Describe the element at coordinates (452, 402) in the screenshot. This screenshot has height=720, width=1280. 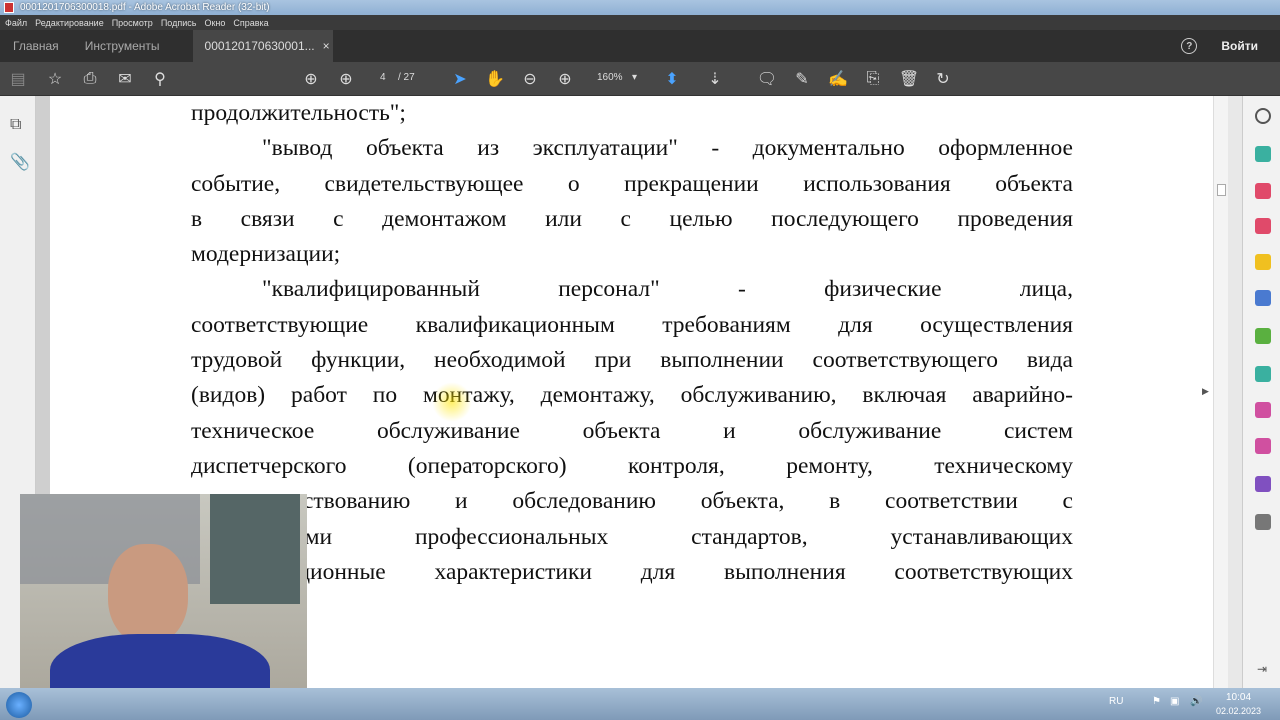
I see `cursor-highlight` at that location.